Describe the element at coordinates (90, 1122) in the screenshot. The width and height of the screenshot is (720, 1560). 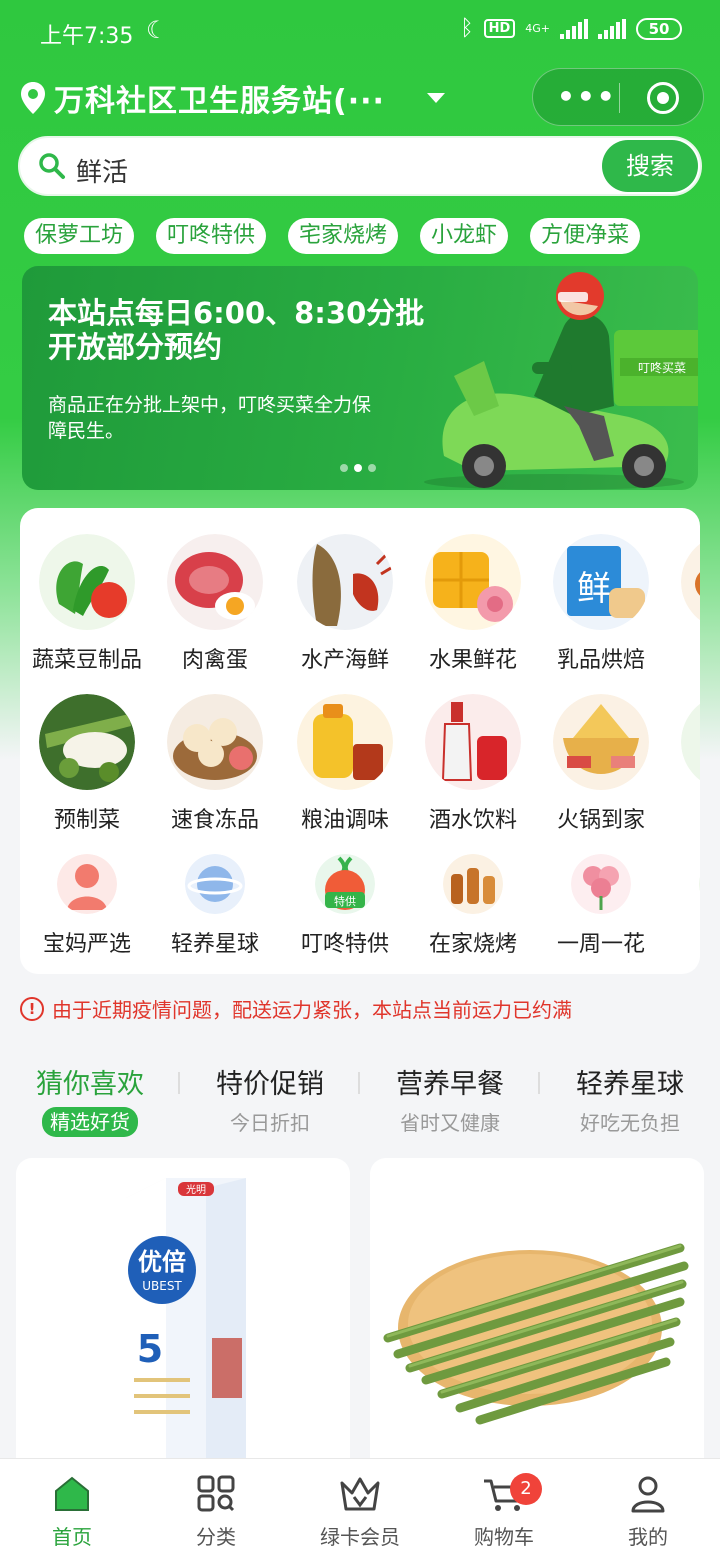
I see `tab-subtitle: 精选好货` at that location.